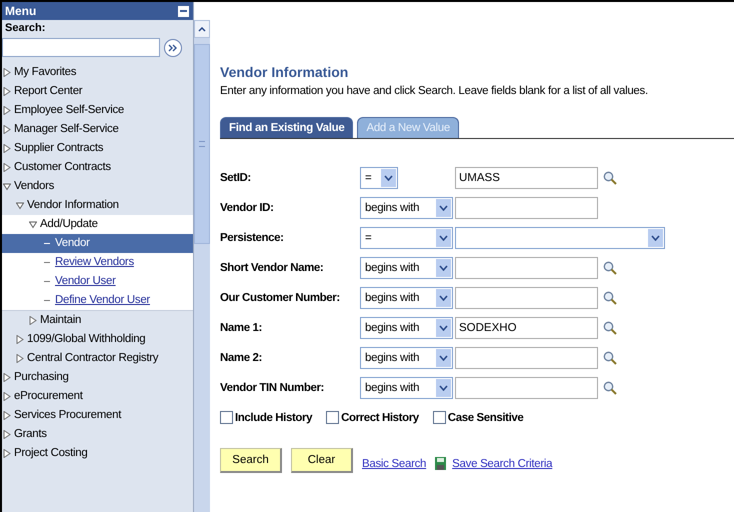  Describe the element at coordinates (97, 377) in the screenshot. I see `menu-item: Purchasing` at that location.